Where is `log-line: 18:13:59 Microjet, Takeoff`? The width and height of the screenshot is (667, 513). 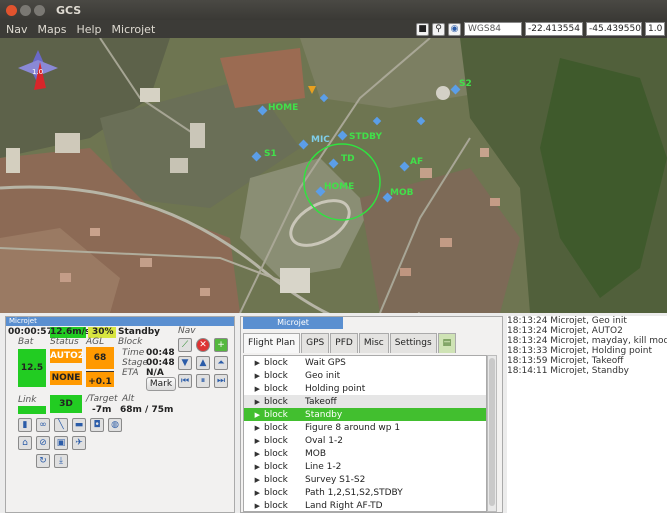 log-line: 18:13:59 Microjet, Takeoff is located at coordinates (565, 361).